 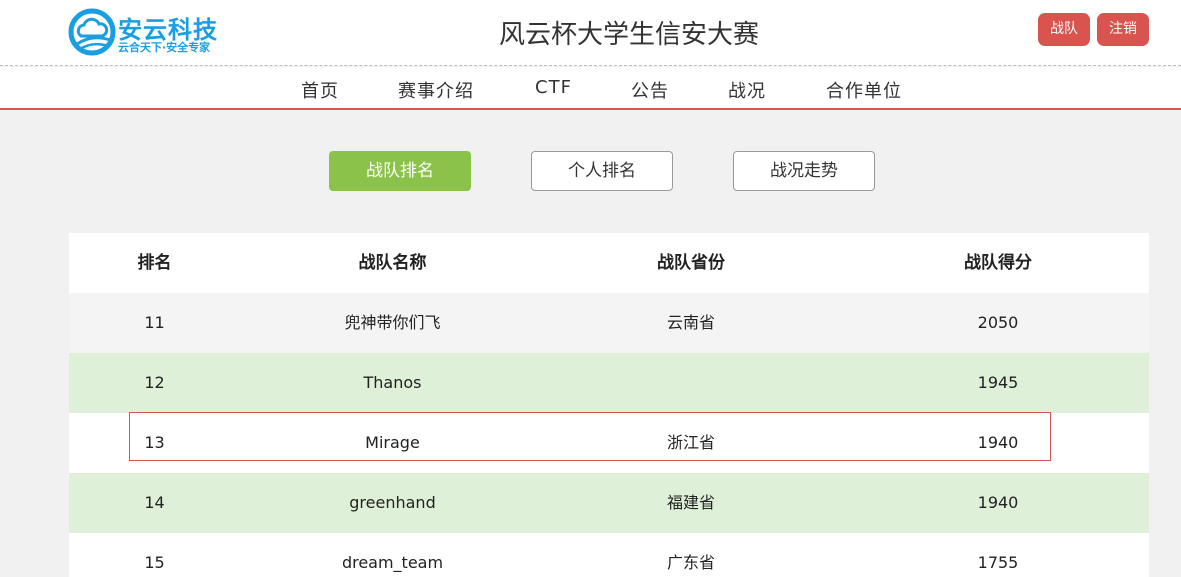 What do you see at coordinates (998, 322) in the screenshot?
I see `score-cell: 2050` at bounding box center [998, 322].